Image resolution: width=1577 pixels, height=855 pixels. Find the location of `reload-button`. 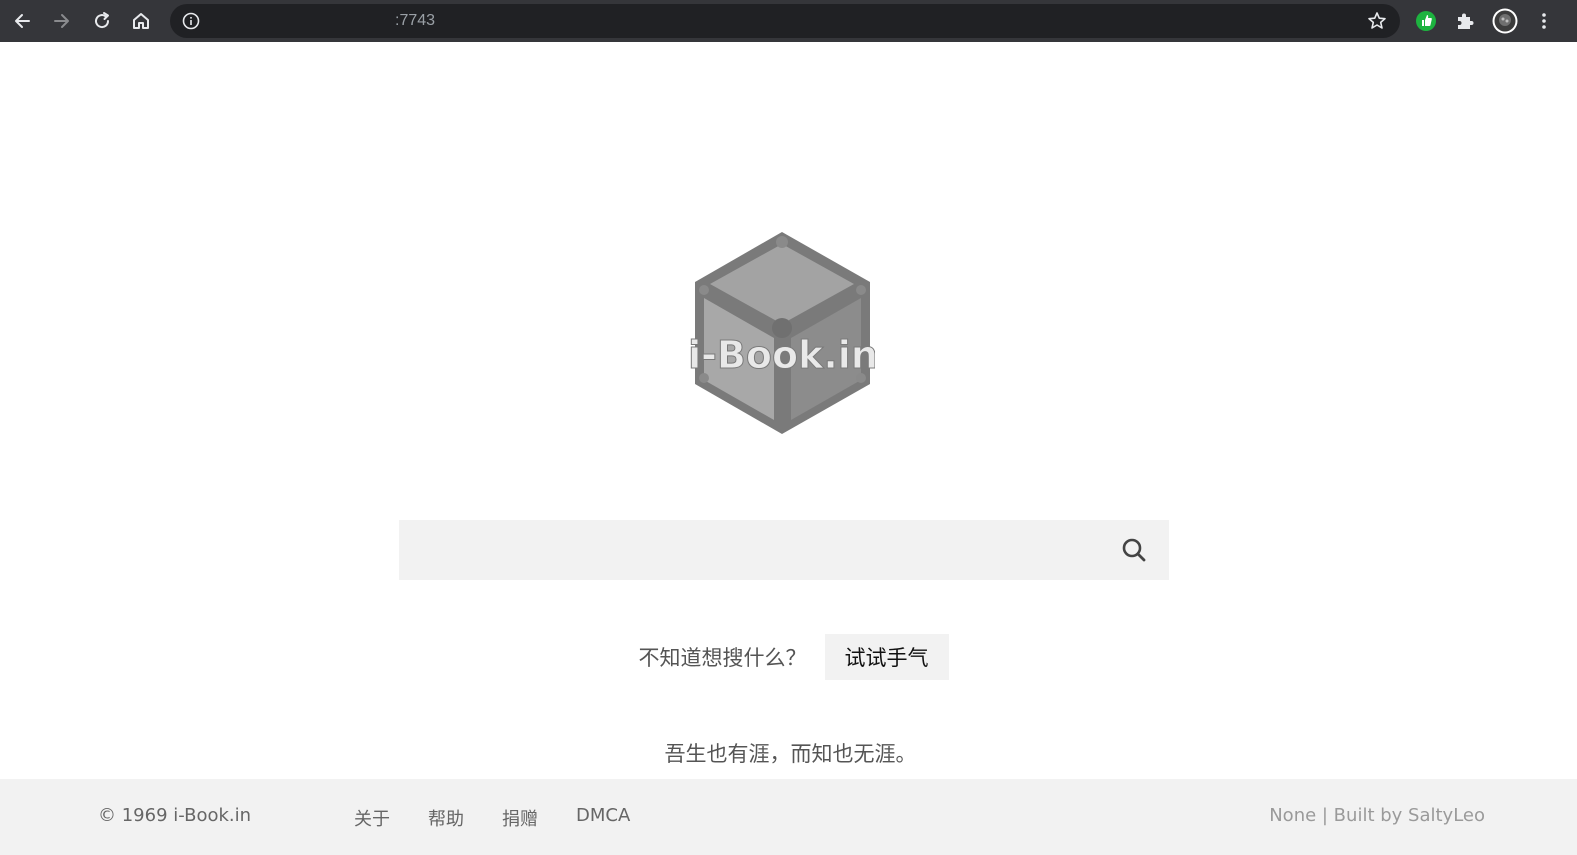

reload-button is located at coordinates (102, 21).